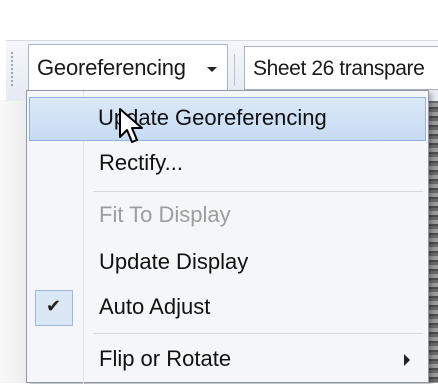 The height and width of the screenshot is (384, 438). I want to click on toolbar-grip-handle, so click(12, 69).